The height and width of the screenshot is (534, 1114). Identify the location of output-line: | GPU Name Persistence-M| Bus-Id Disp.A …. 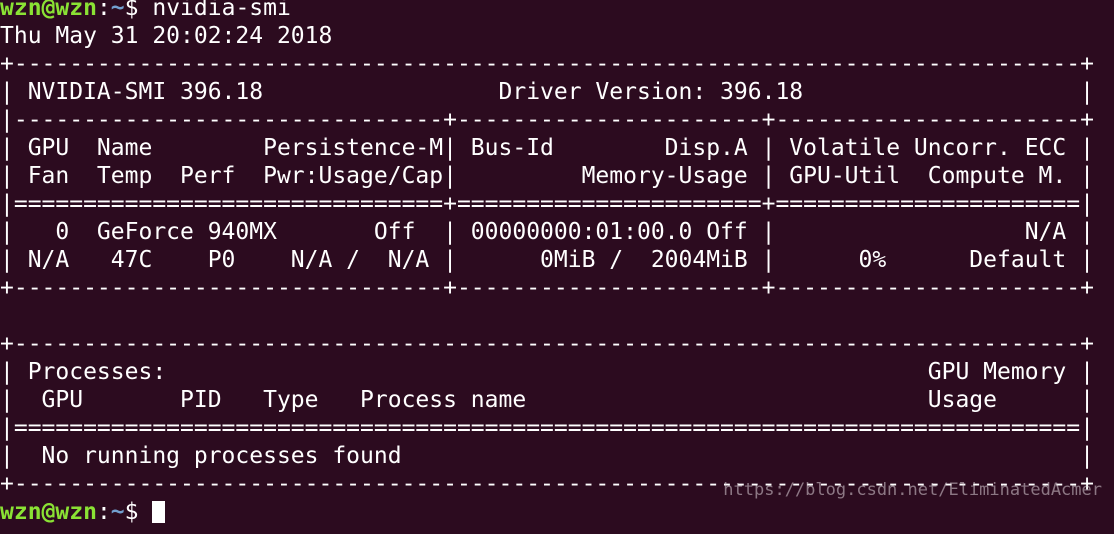
(547, 148).